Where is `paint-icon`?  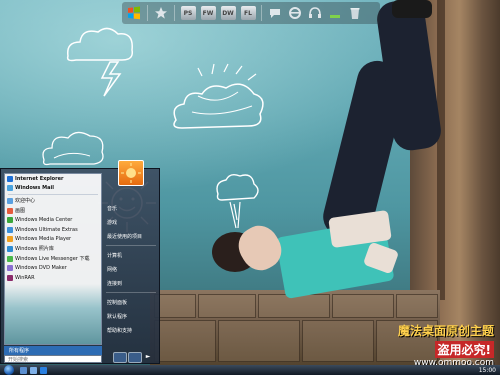
paint-icon is located at coordinates (10, 210).